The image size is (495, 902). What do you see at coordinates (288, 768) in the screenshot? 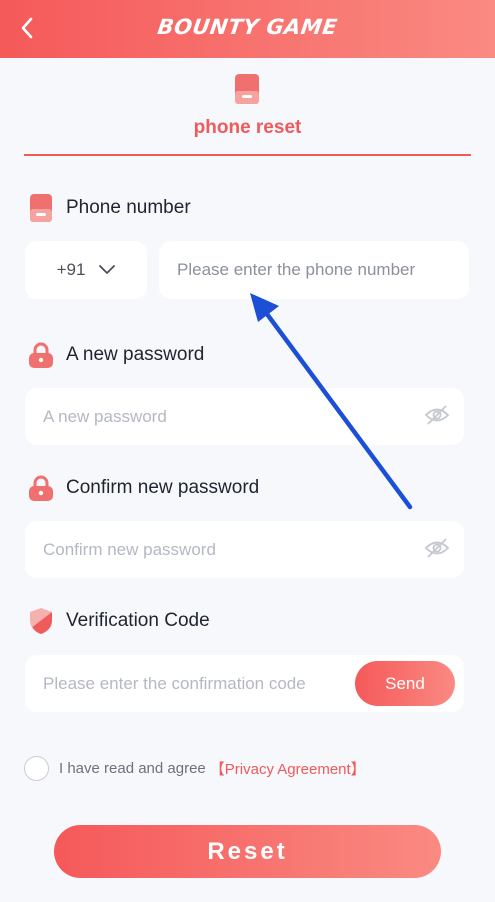
I see `privacy-agreement-link: 【Privacy Agreement】` at bounding box center [288, 768].